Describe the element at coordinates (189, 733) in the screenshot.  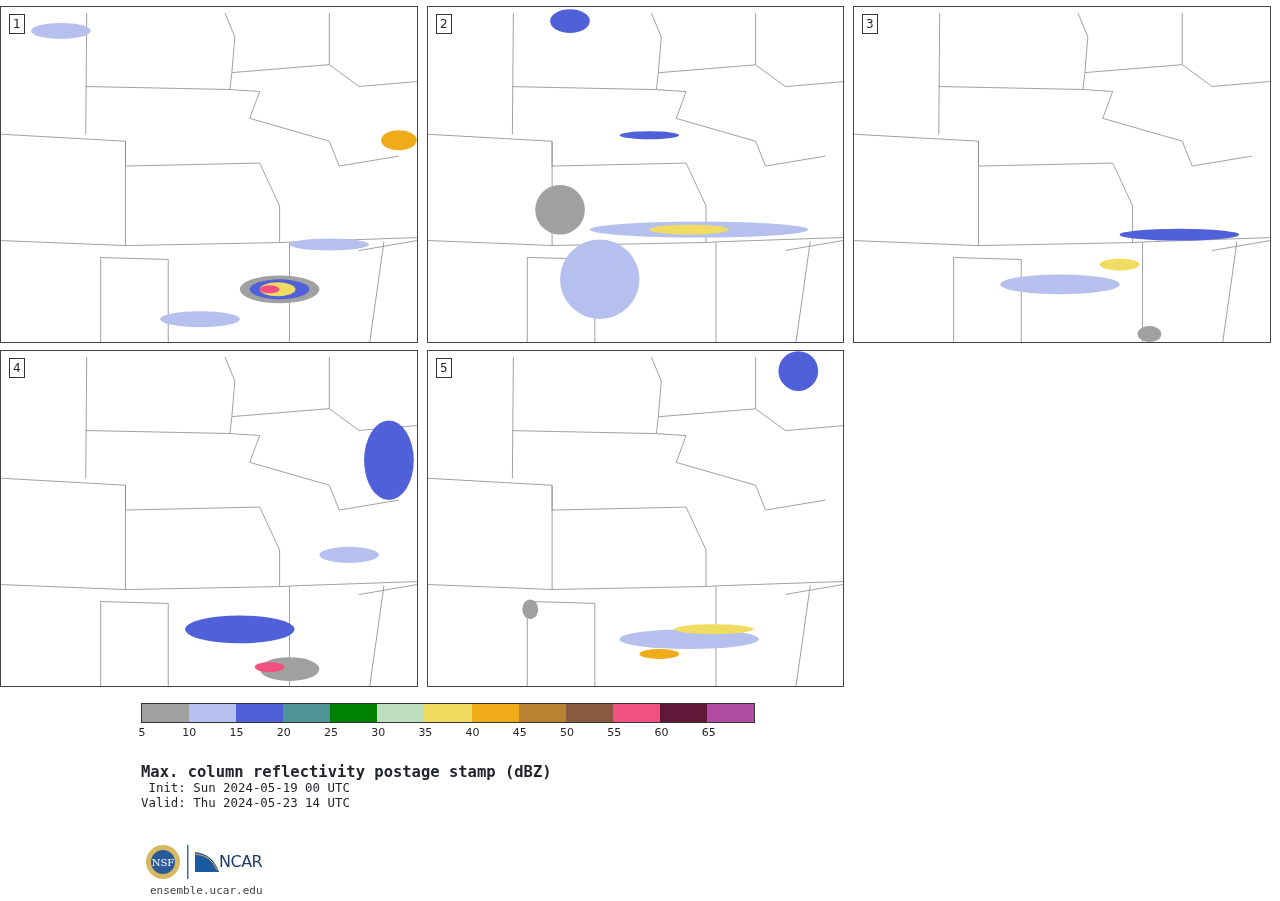
I see `tick-label: 10` at that location.